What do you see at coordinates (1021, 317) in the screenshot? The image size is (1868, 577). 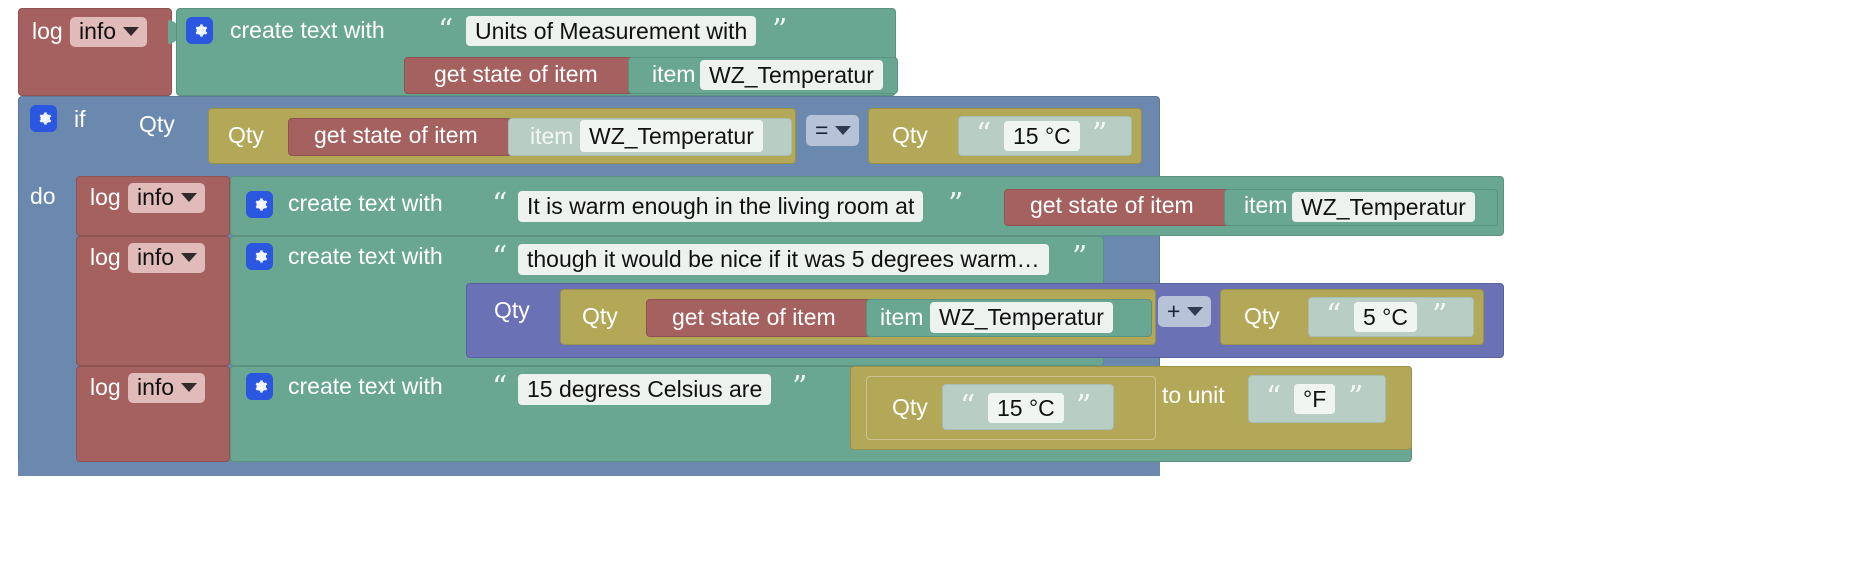 I see `item-name-field-4: WZ_Temperatur` at bounding box center [1021, 317].